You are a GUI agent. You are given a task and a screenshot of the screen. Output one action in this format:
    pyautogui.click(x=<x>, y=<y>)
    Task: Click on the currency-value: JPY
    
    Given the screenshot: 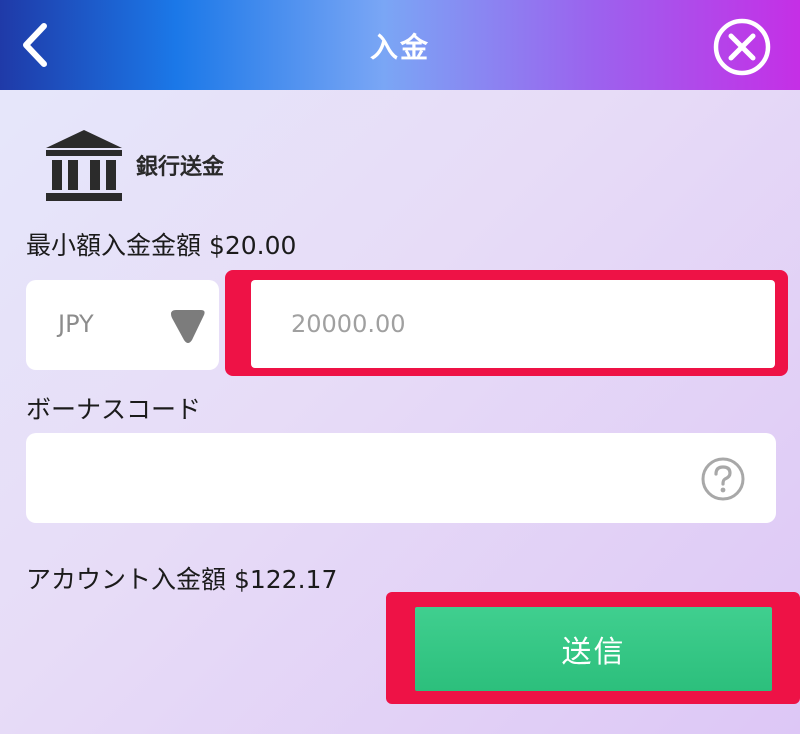 What is the action you would take?
    pyautogui.click(x=76, y=324)
    